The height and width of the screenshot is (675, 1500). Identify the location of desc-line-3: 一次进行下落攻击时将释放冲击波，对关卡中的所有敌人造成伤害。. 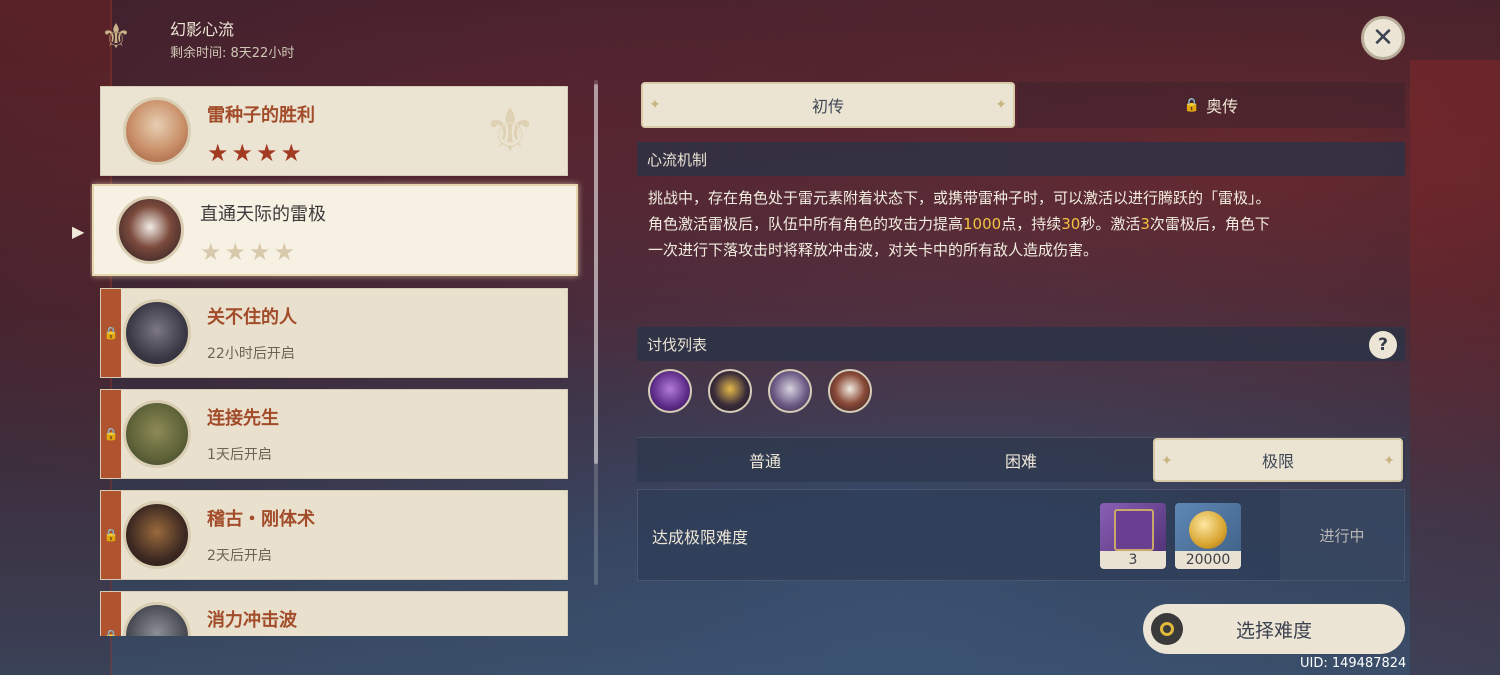
(873, 250).